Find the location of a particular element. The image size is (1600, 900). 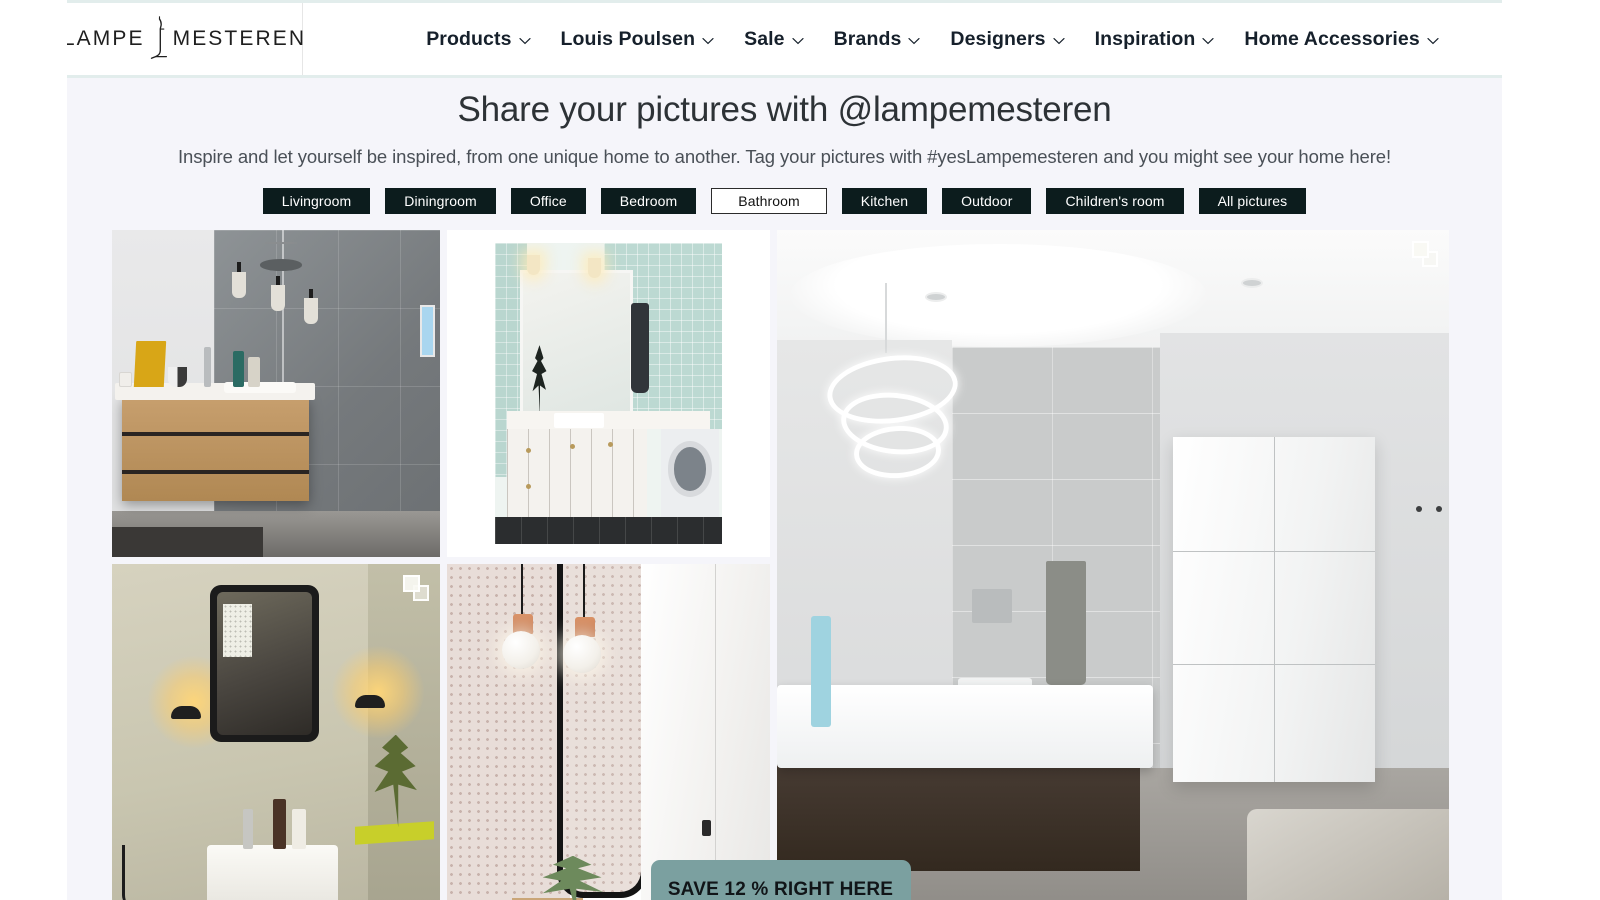

logo-wrap: LAMPE MESTEREN is located at coordinates (186, 39).